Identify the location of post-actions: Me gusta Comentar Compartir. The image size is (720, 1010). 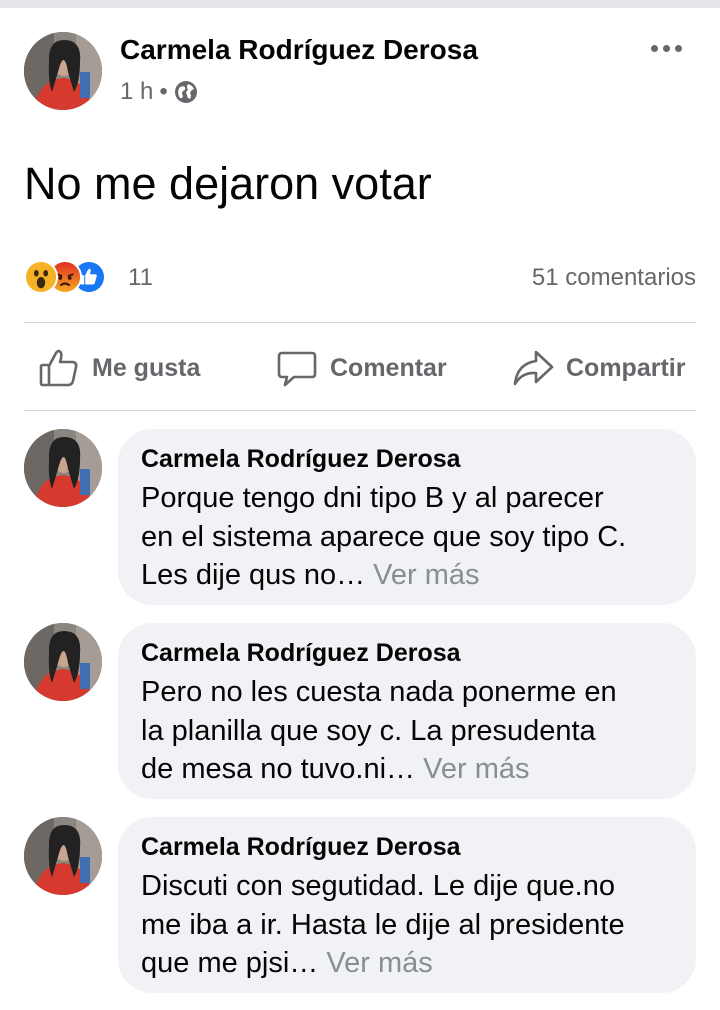
(360, 368).